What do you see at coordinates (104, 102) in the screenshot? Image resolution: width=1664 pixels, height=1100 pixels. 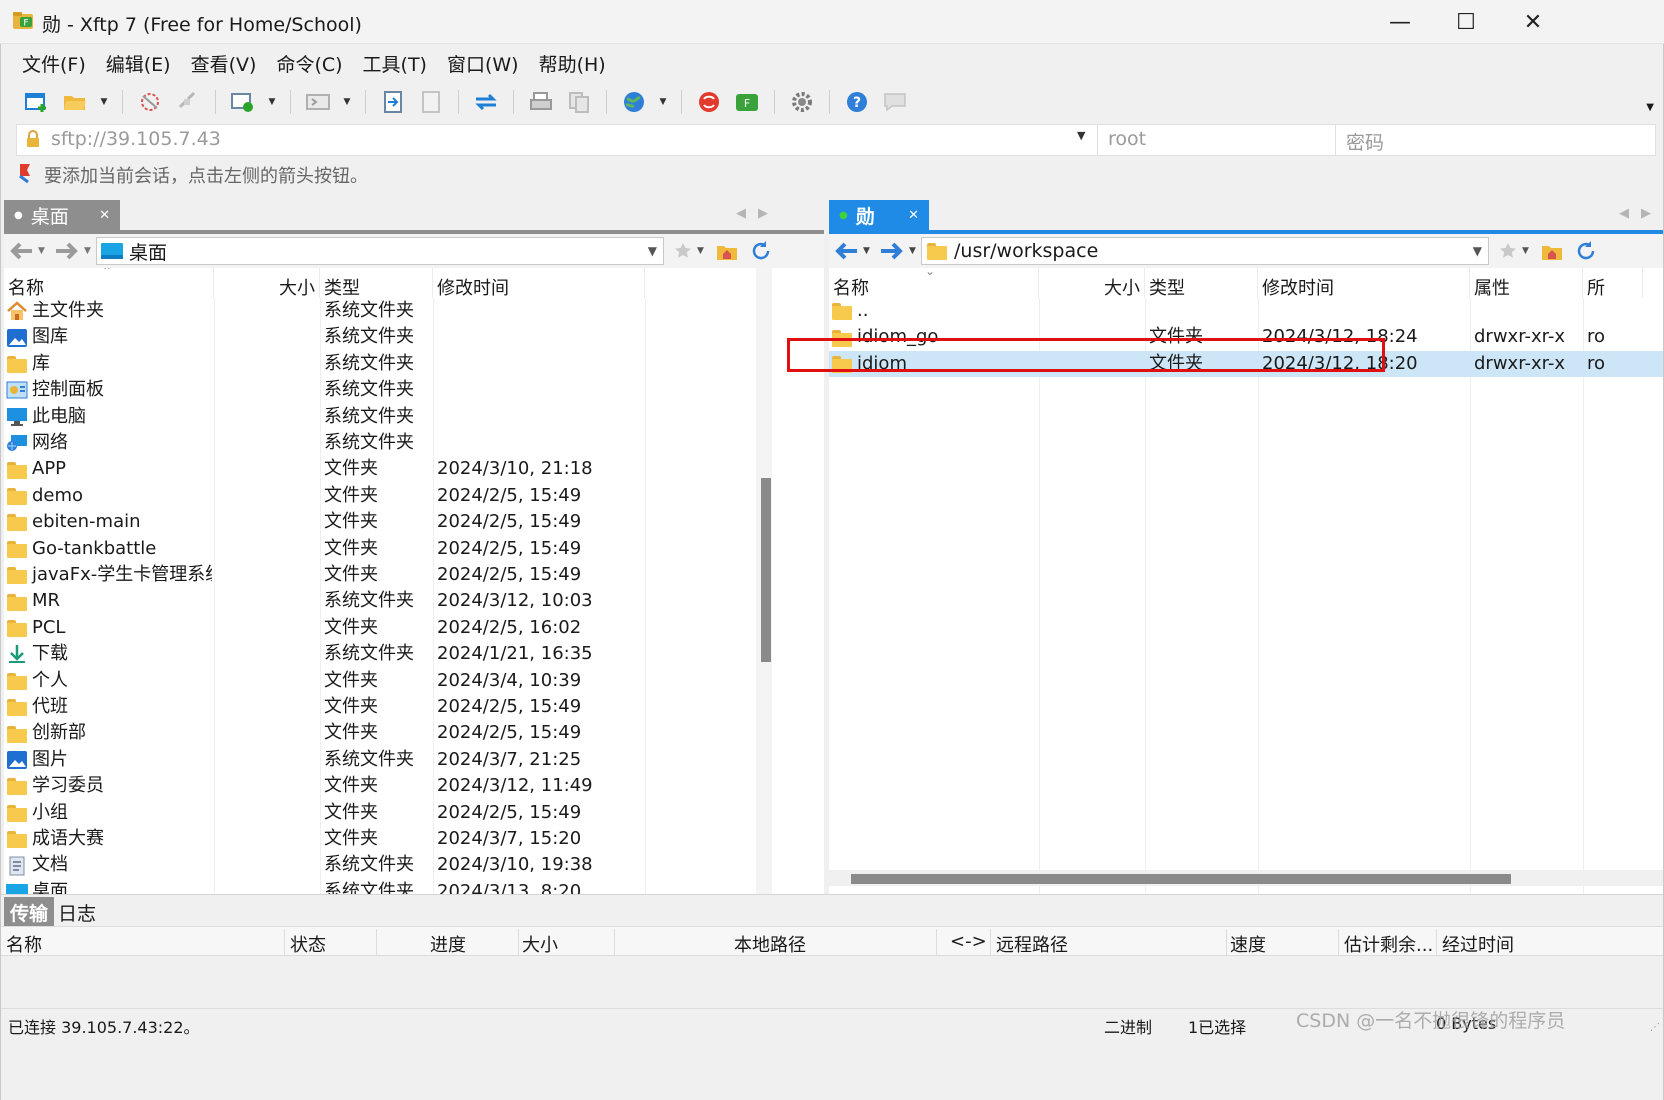 I see `open-dropdown-arrow: ▼` at bounding box center [104, 102].